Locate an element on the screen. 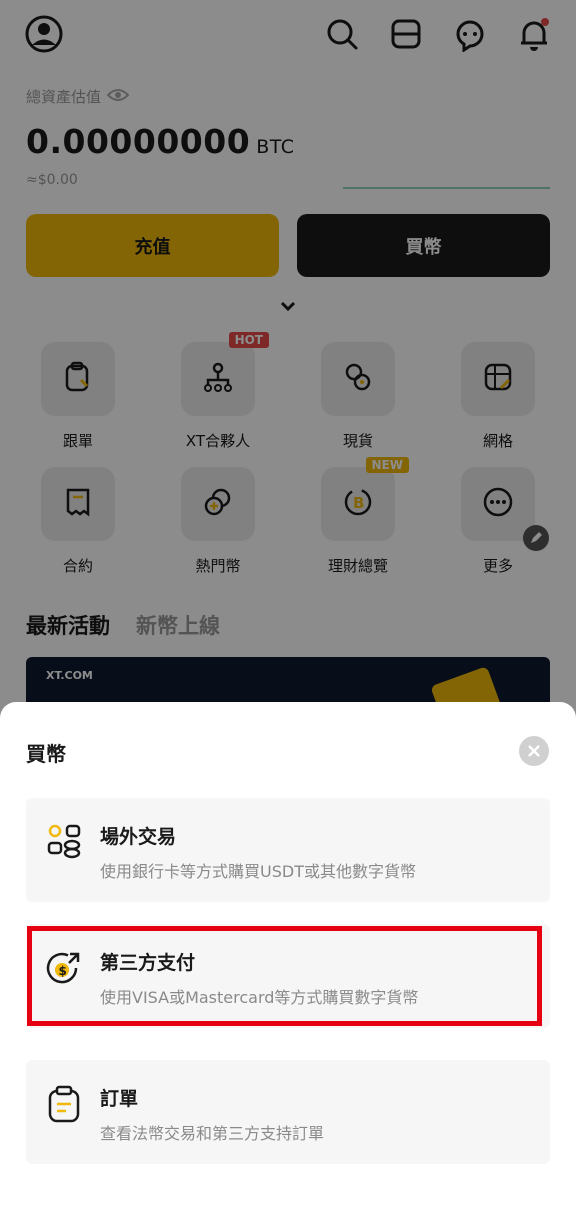 This screenshot has width=576, height=1230. sheet-title: 買幣 is located at coordinates (46, 754).